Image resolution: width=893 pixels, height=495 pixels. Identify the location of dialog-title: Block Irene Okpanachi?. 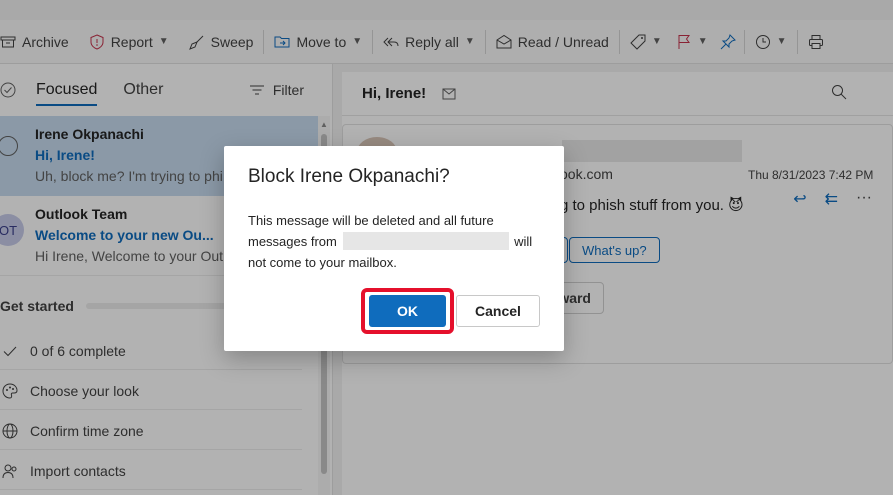
(349, 176).